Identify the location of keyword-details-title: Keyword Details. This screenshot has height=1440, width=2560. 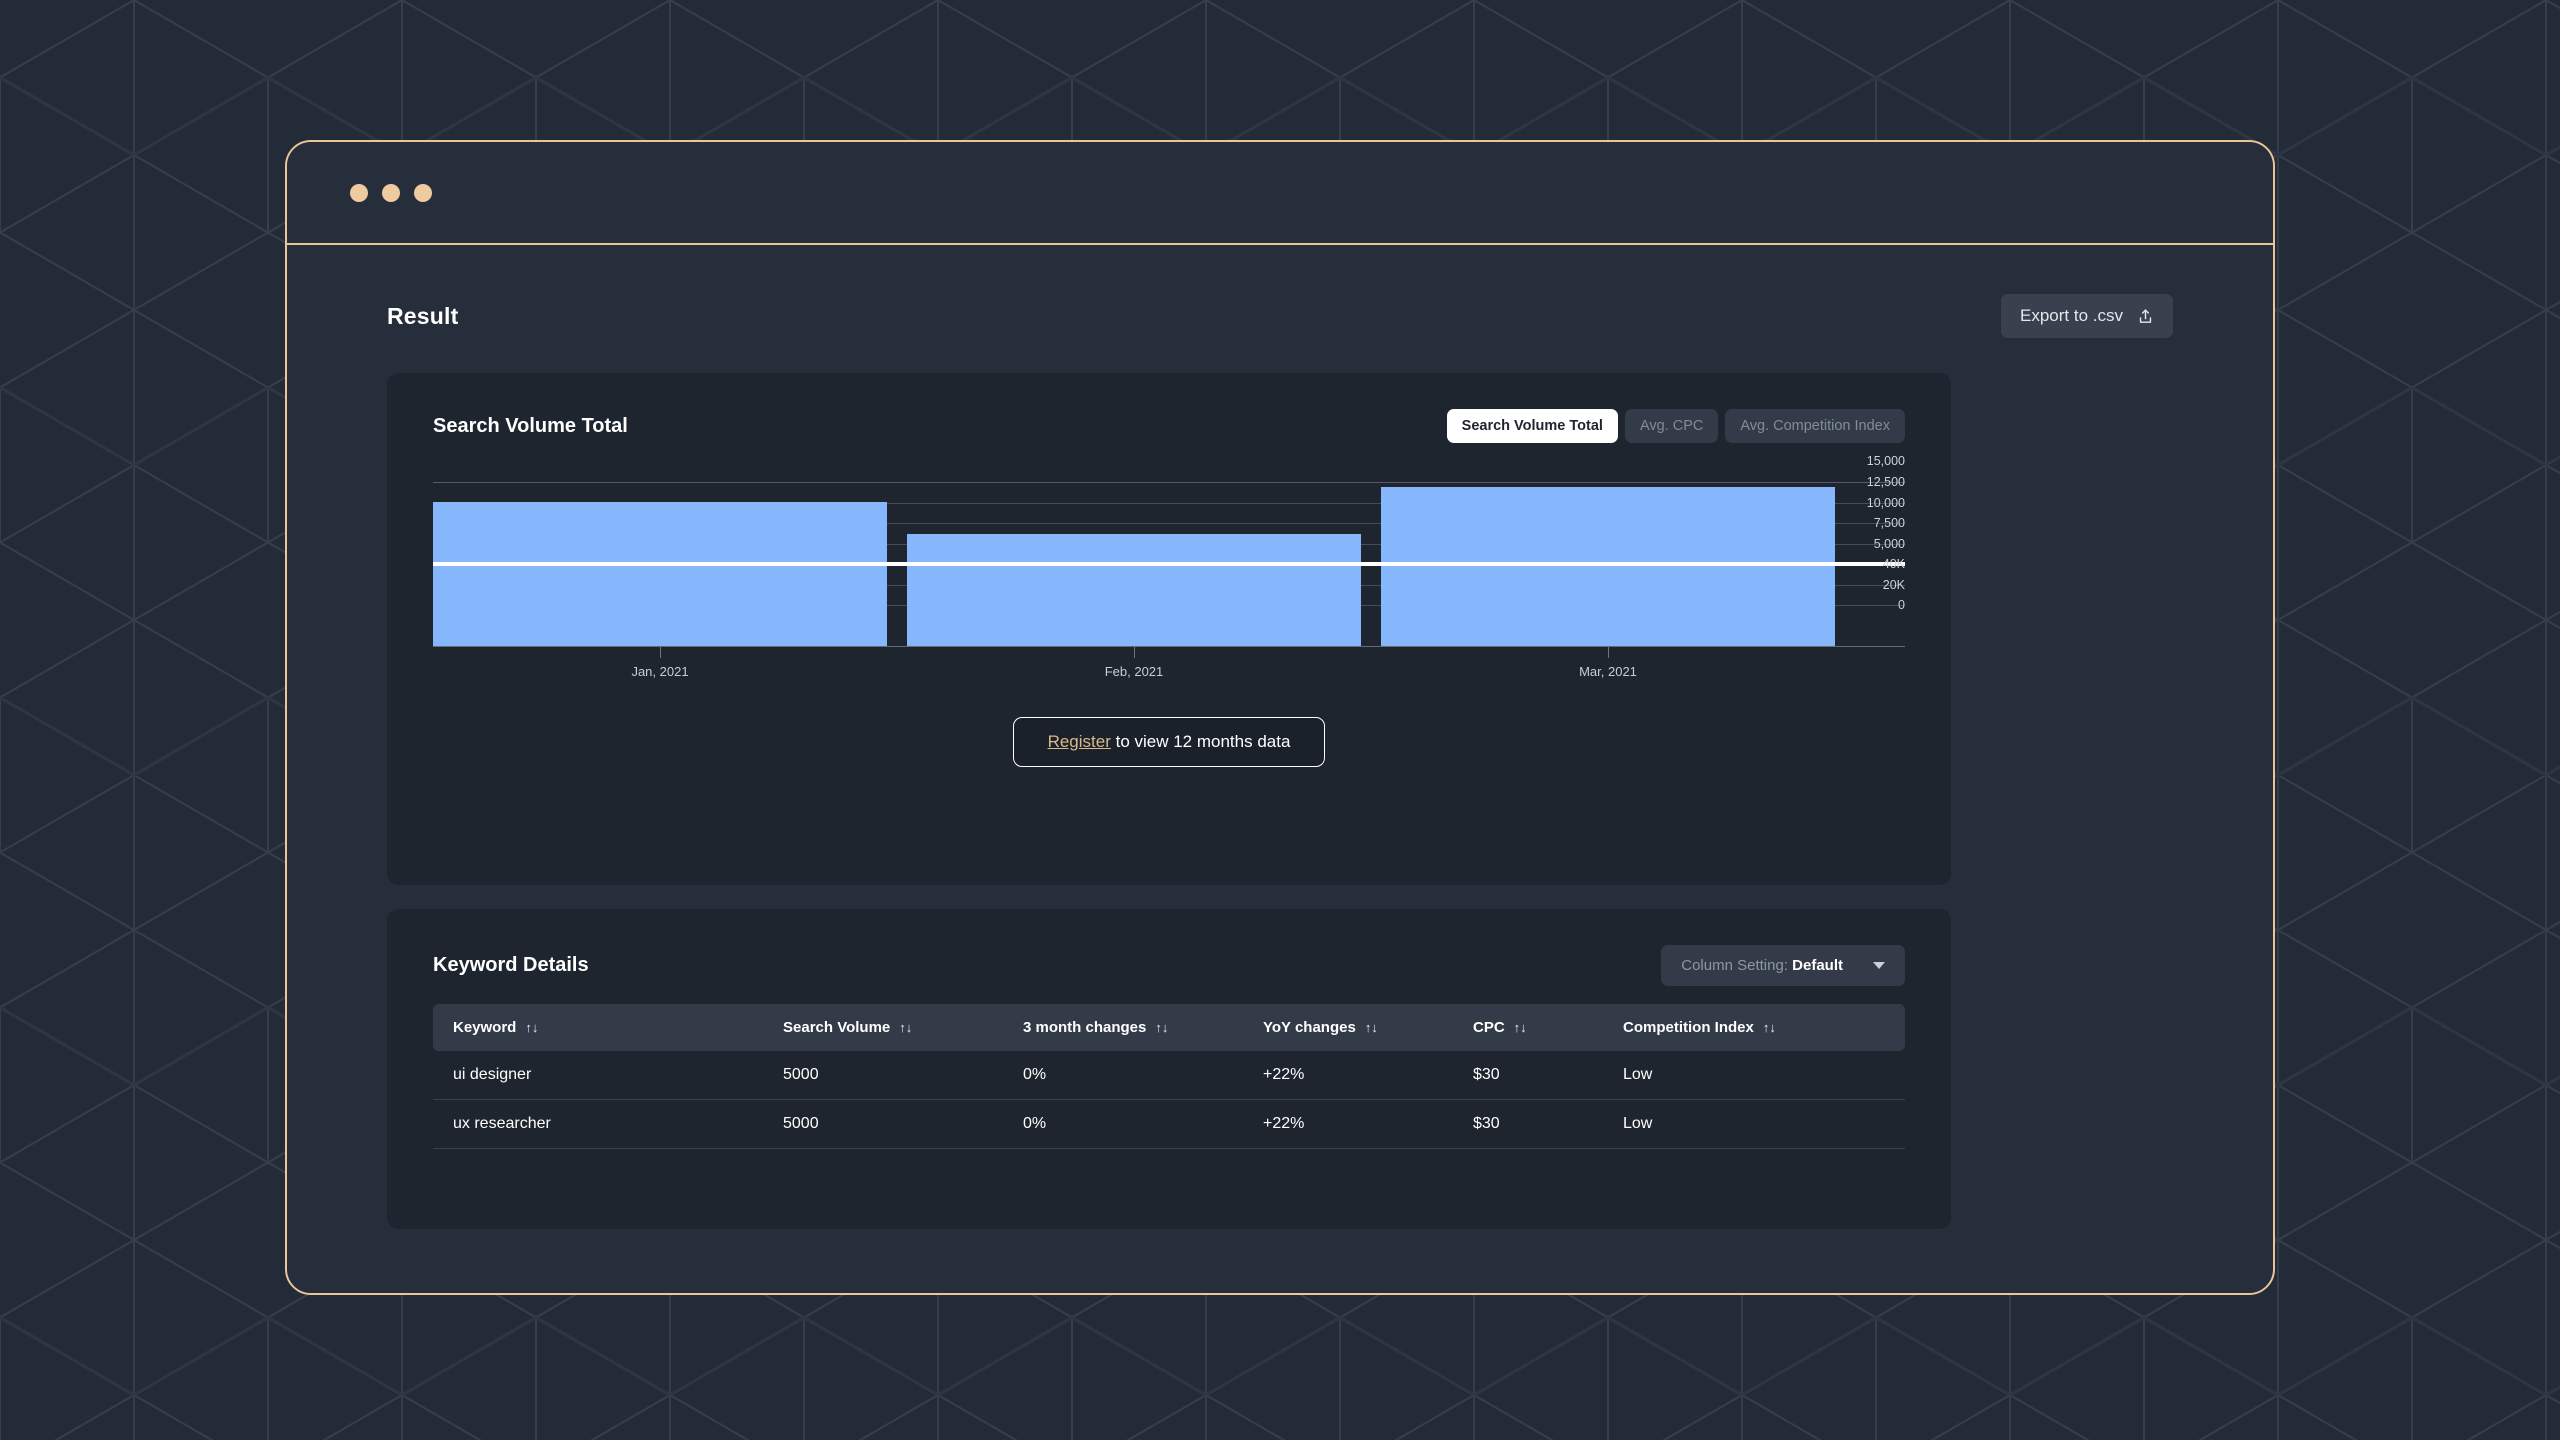
(511, 965).